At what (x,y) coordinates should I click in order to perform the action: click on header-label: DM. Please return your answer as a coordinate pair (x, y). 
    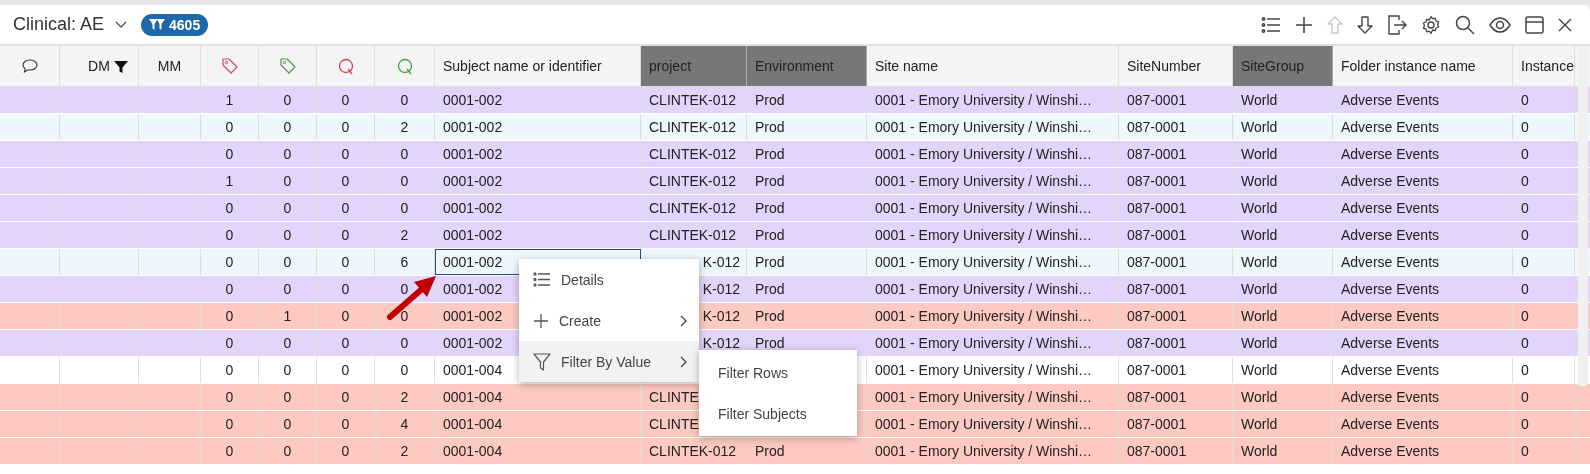
    Looking at the image, I should click on (99, 66).